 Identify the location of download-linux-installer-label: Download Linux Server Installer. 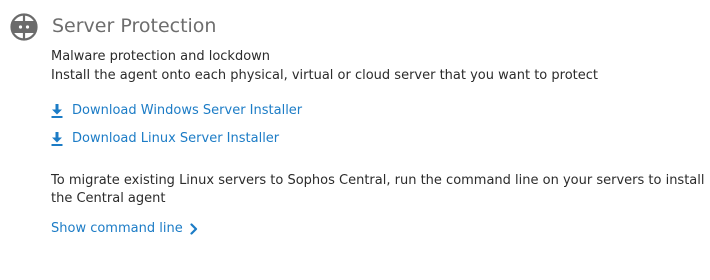
(176, 138).